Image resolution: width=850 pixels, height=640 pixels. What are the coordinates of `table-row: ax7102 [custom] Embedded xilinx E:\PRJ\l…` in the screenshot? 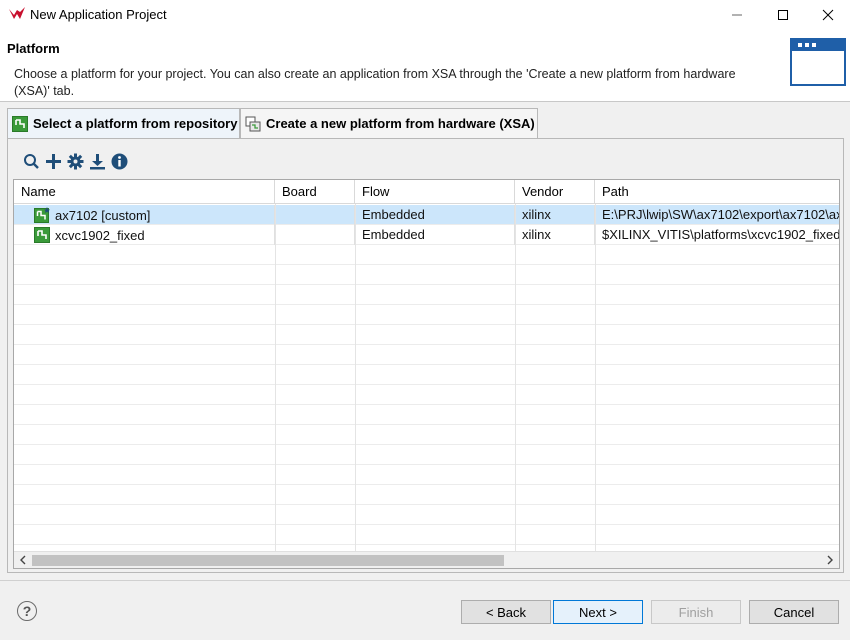 It's located at (426, 215).